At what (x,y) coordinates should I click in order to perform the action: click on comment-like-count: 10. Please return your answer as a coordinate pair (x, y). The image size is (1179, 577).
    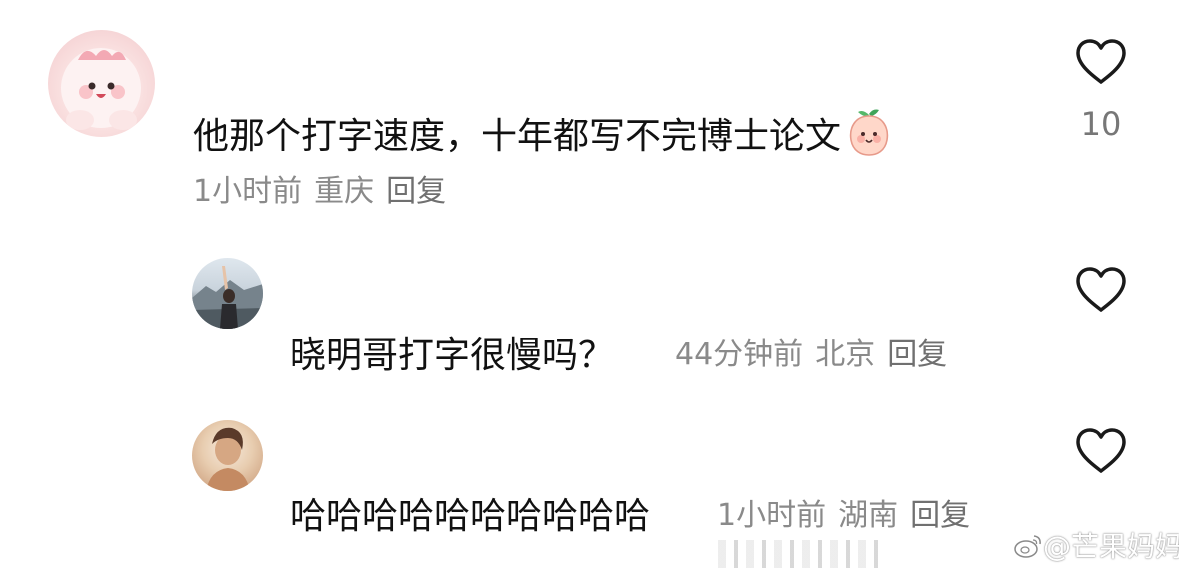
    Looking at the image, I should click on (1101, 124).